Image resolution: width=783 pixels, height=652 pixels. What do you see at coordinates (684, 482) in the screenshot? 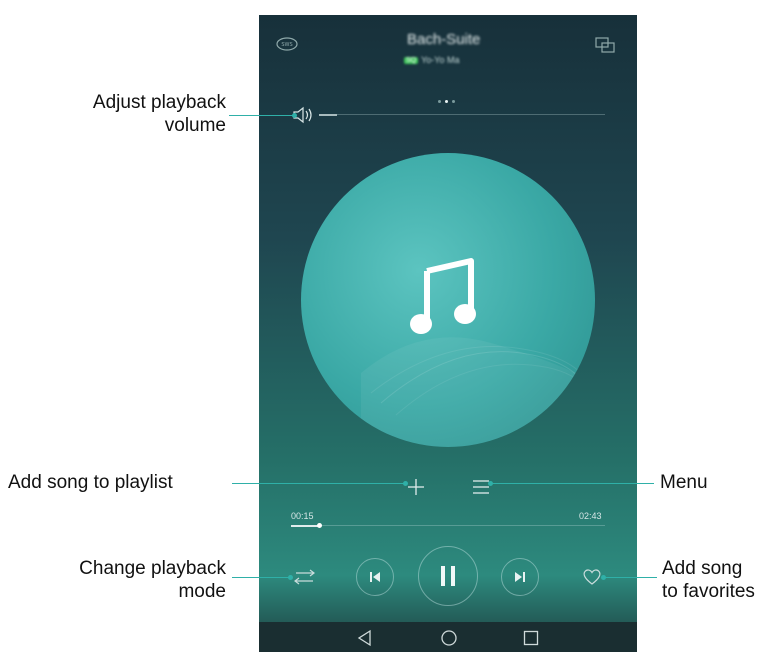
I see `callout-menu: Menu` at bounding box center [684, 482].